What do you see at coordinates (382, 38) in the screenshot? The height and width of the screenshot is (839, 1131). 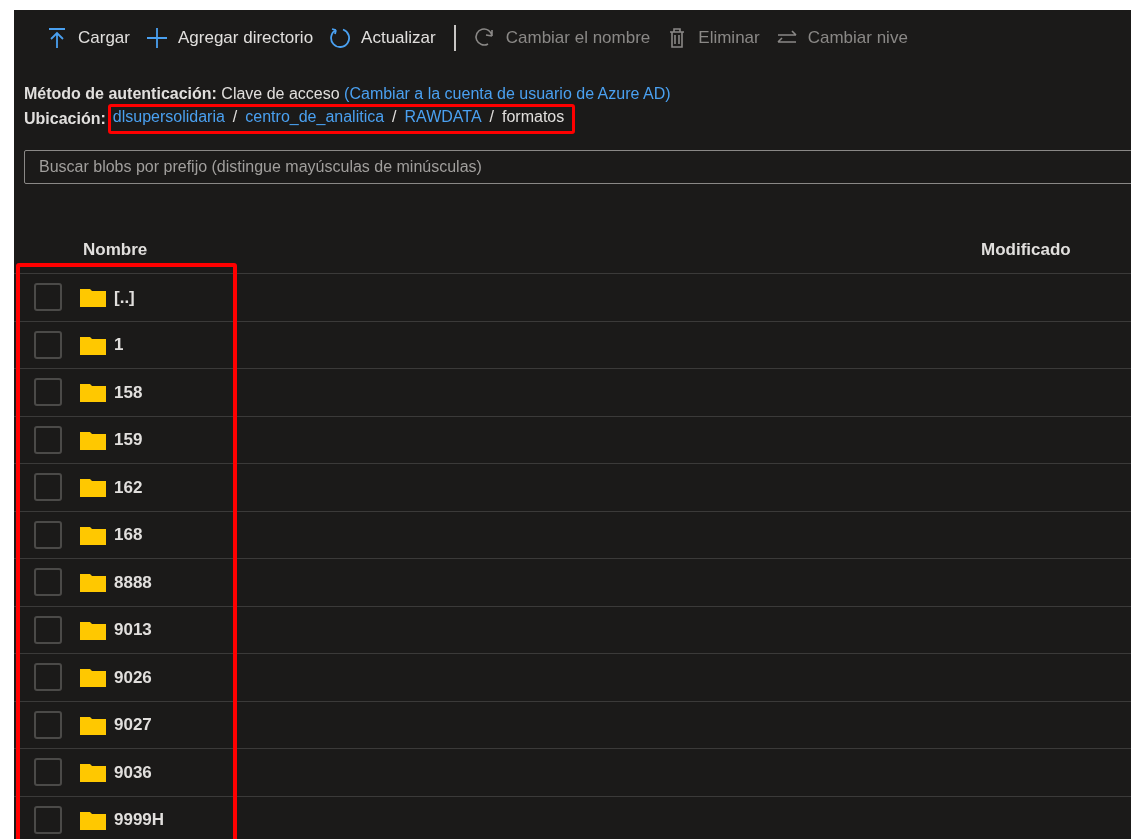 I see `toolbar-button: Actualizar` at bounding box center [382, 38].